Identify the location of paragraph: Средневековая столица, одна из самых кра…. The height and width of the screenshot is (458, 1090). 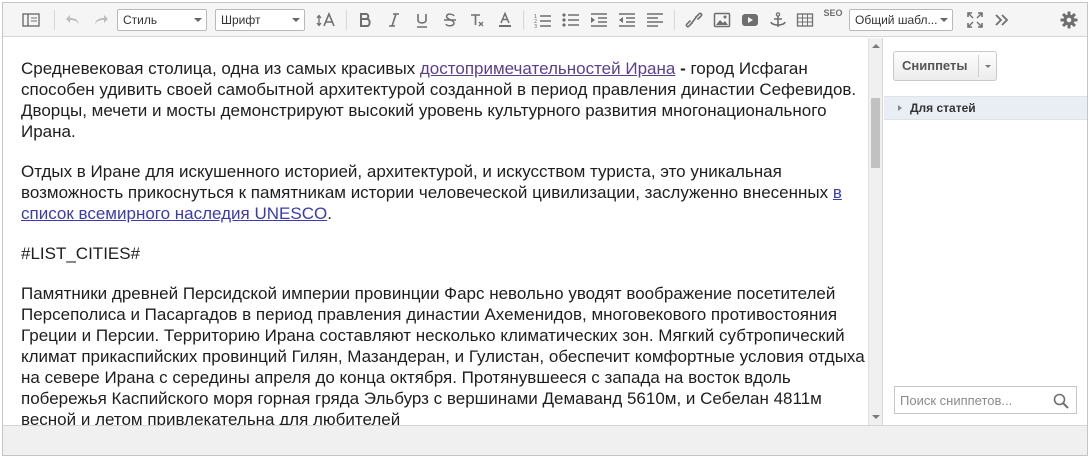
(443, 100).